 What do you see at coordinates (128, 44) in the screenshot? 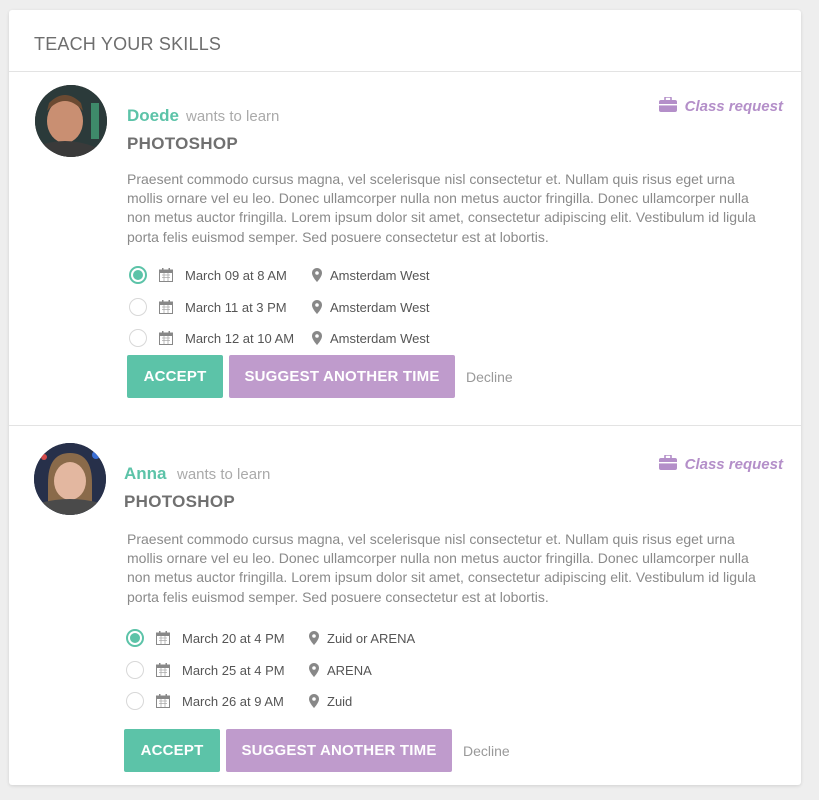
I see `page-title: TEACH YOUR SKILLS` at bounding box center [128, 44].